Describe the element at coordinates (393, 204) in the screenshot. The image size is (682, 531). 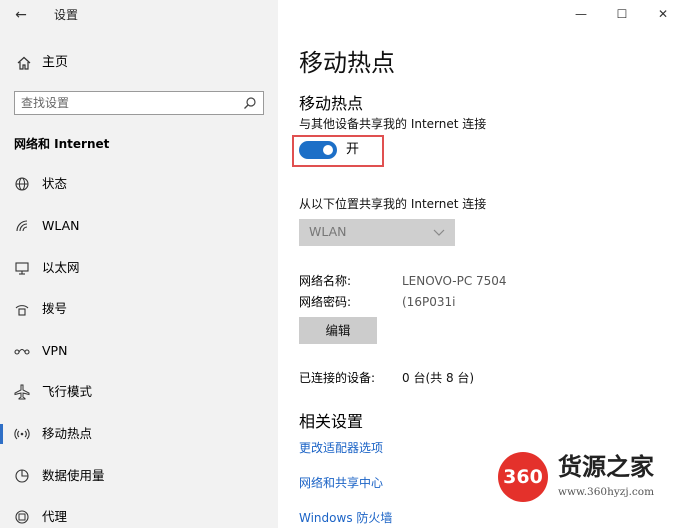
I see `share-from-label: 从以下位置共享我的 Internet 连接` at that location.